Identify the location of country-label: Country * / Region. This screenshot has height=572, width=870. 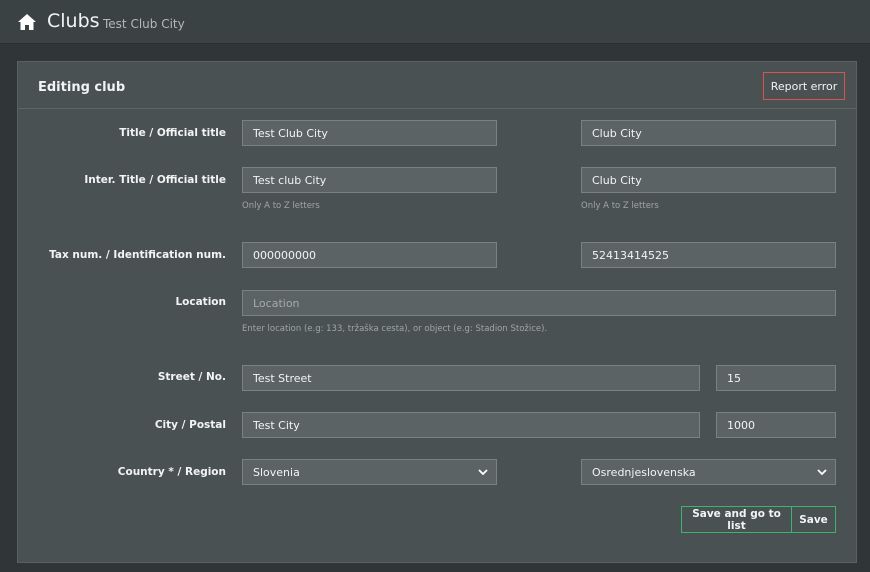
(171, 472).